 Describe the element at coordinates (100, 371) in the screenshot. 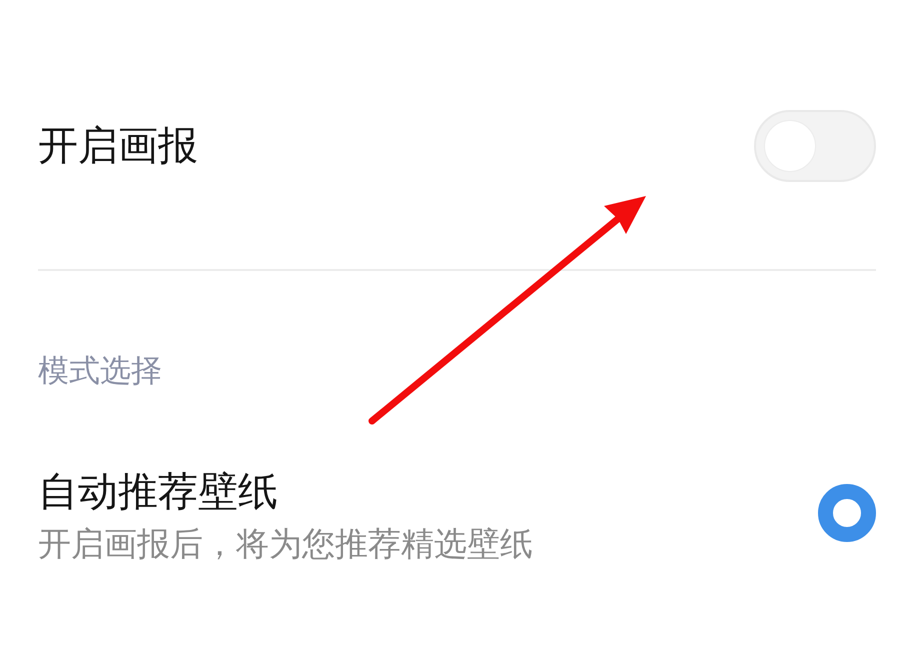

I see `section-header: 模式选择` at that location.